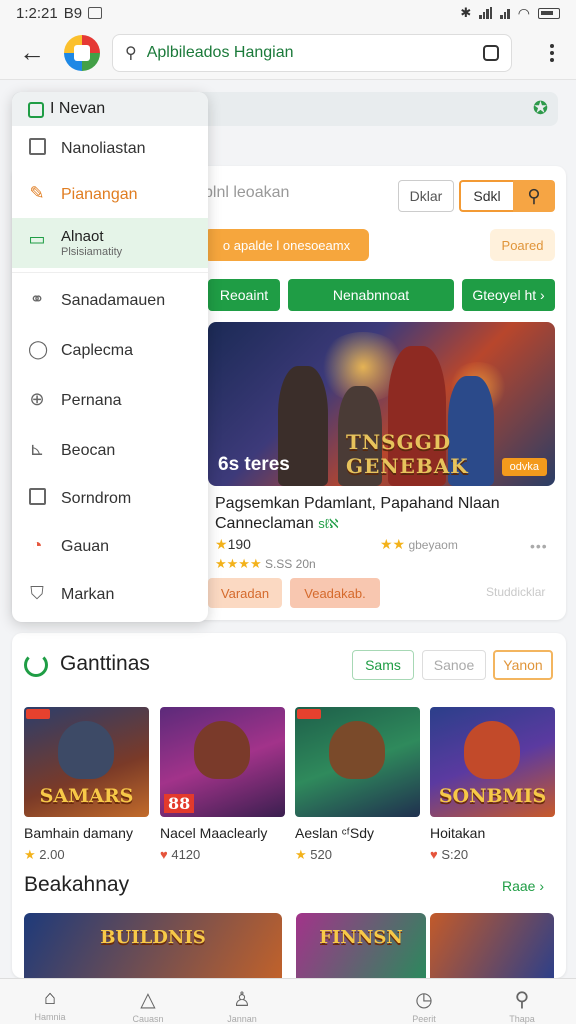 The width and height of the screenshot is (576, 1024). Describe the element at coordinates (246, 193) in the screenshot. I see `filter-input: blnl leoakan` at that location.